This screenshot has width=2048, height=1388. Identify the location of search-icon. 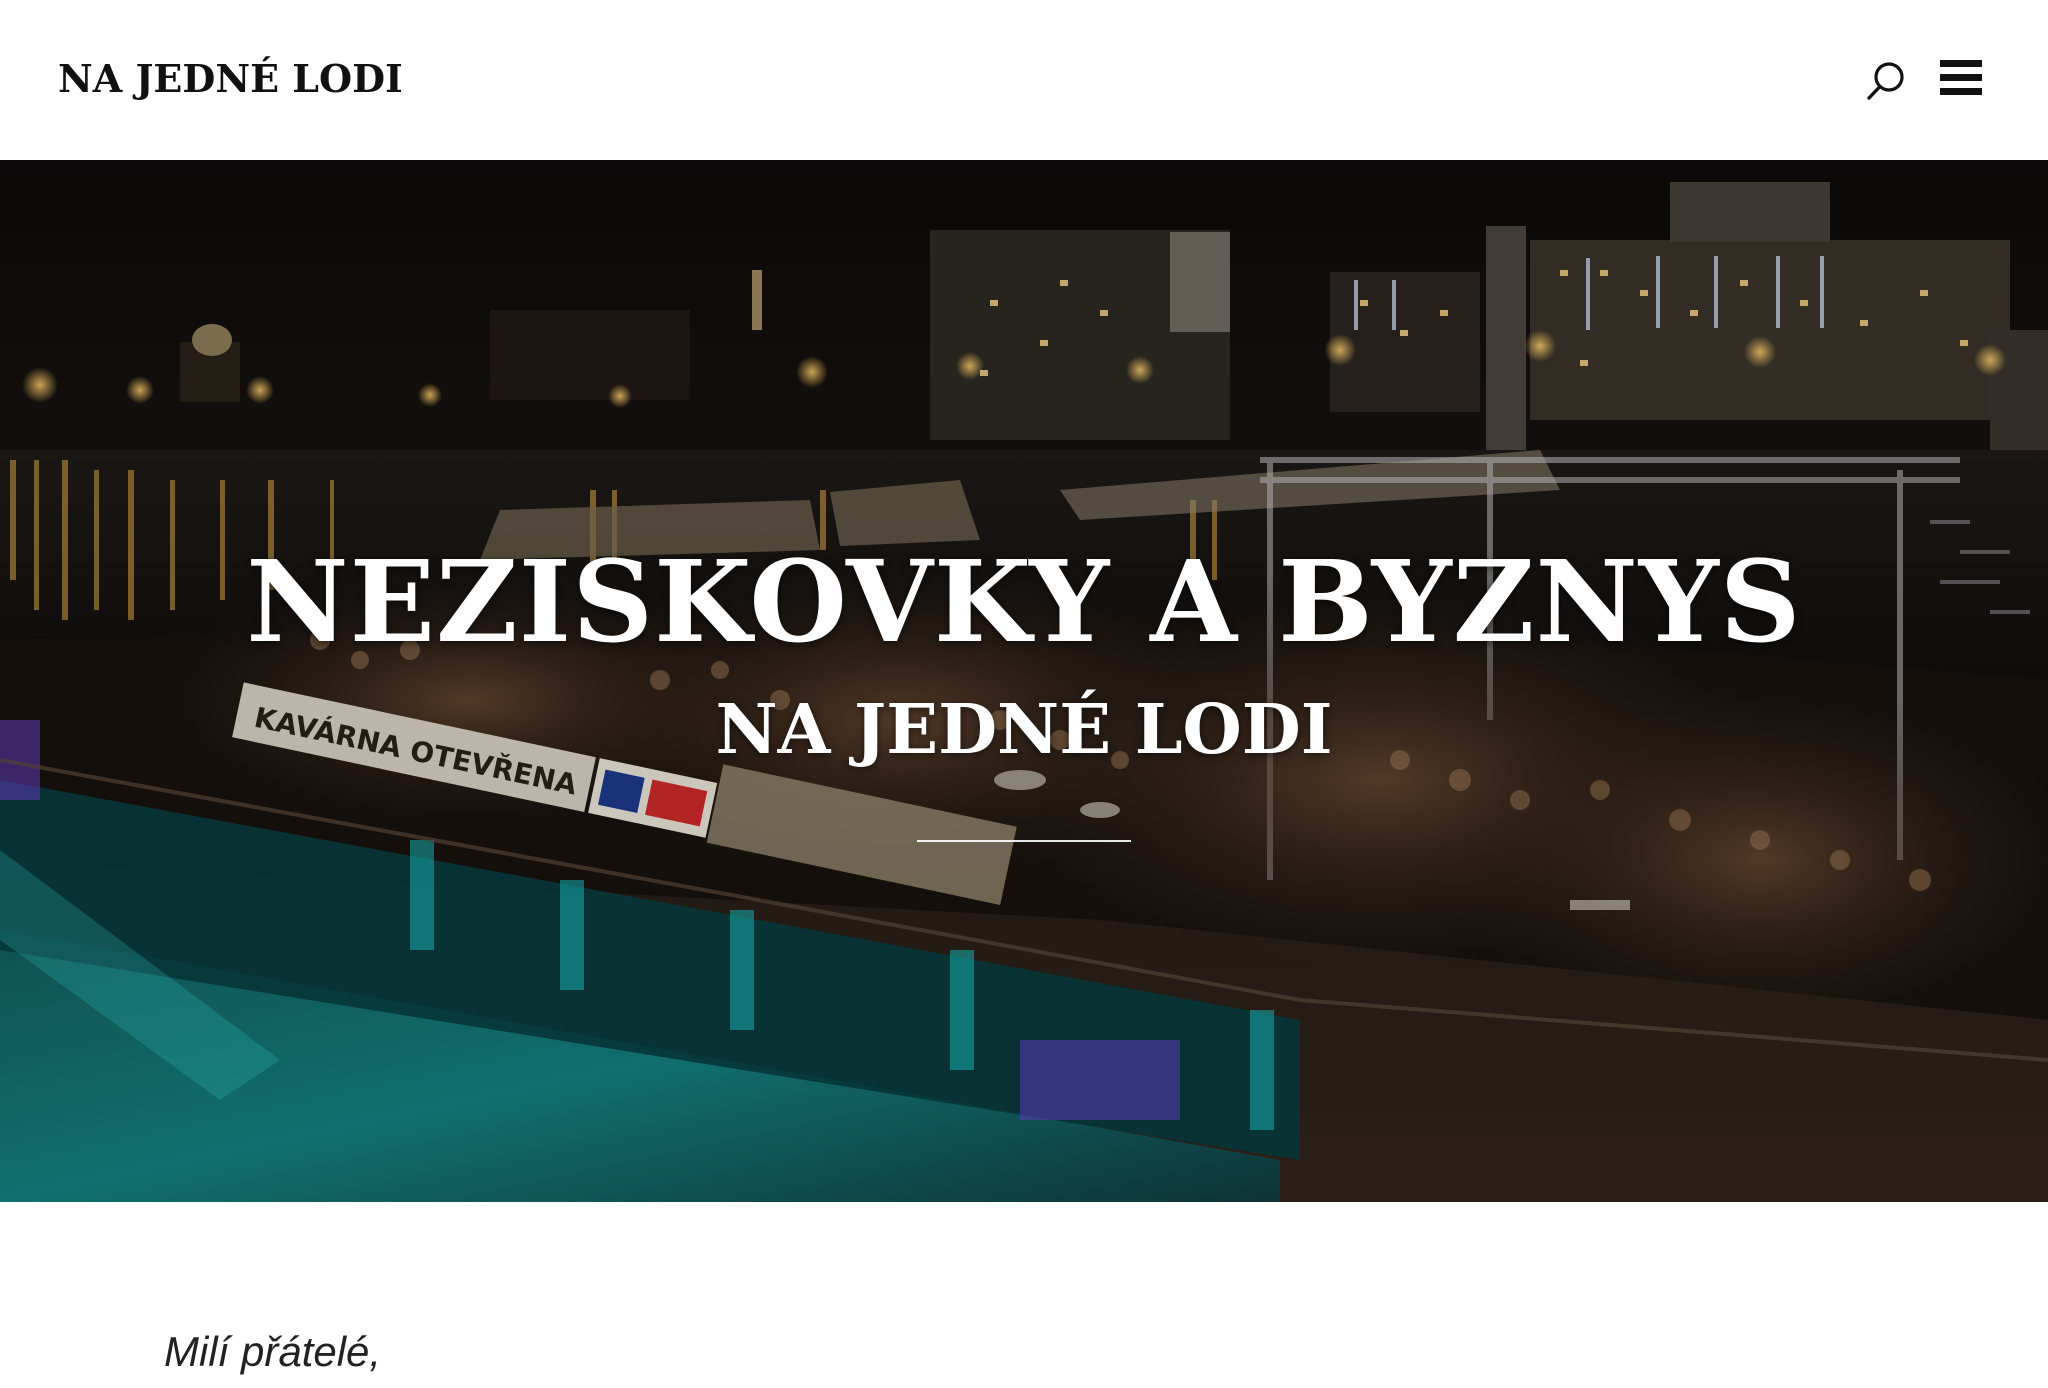
(1885, 81).